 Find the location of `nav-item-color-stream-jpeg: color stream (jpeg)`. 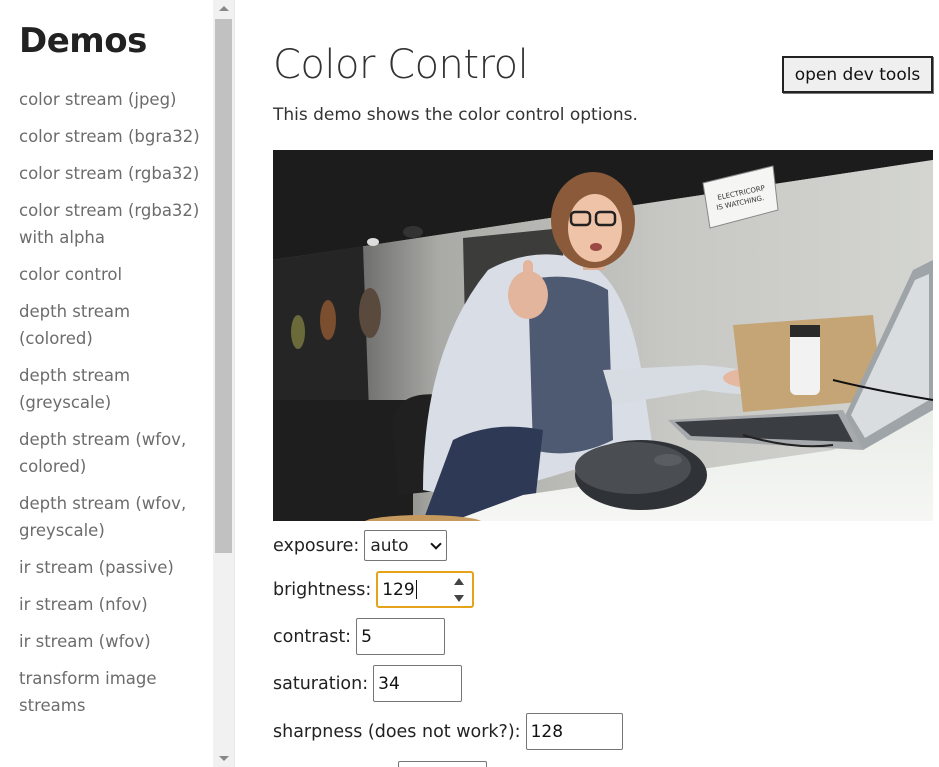

nav-item-color-stream-jpeg: color stream (jpeg) is located at coordinates (114, 99).